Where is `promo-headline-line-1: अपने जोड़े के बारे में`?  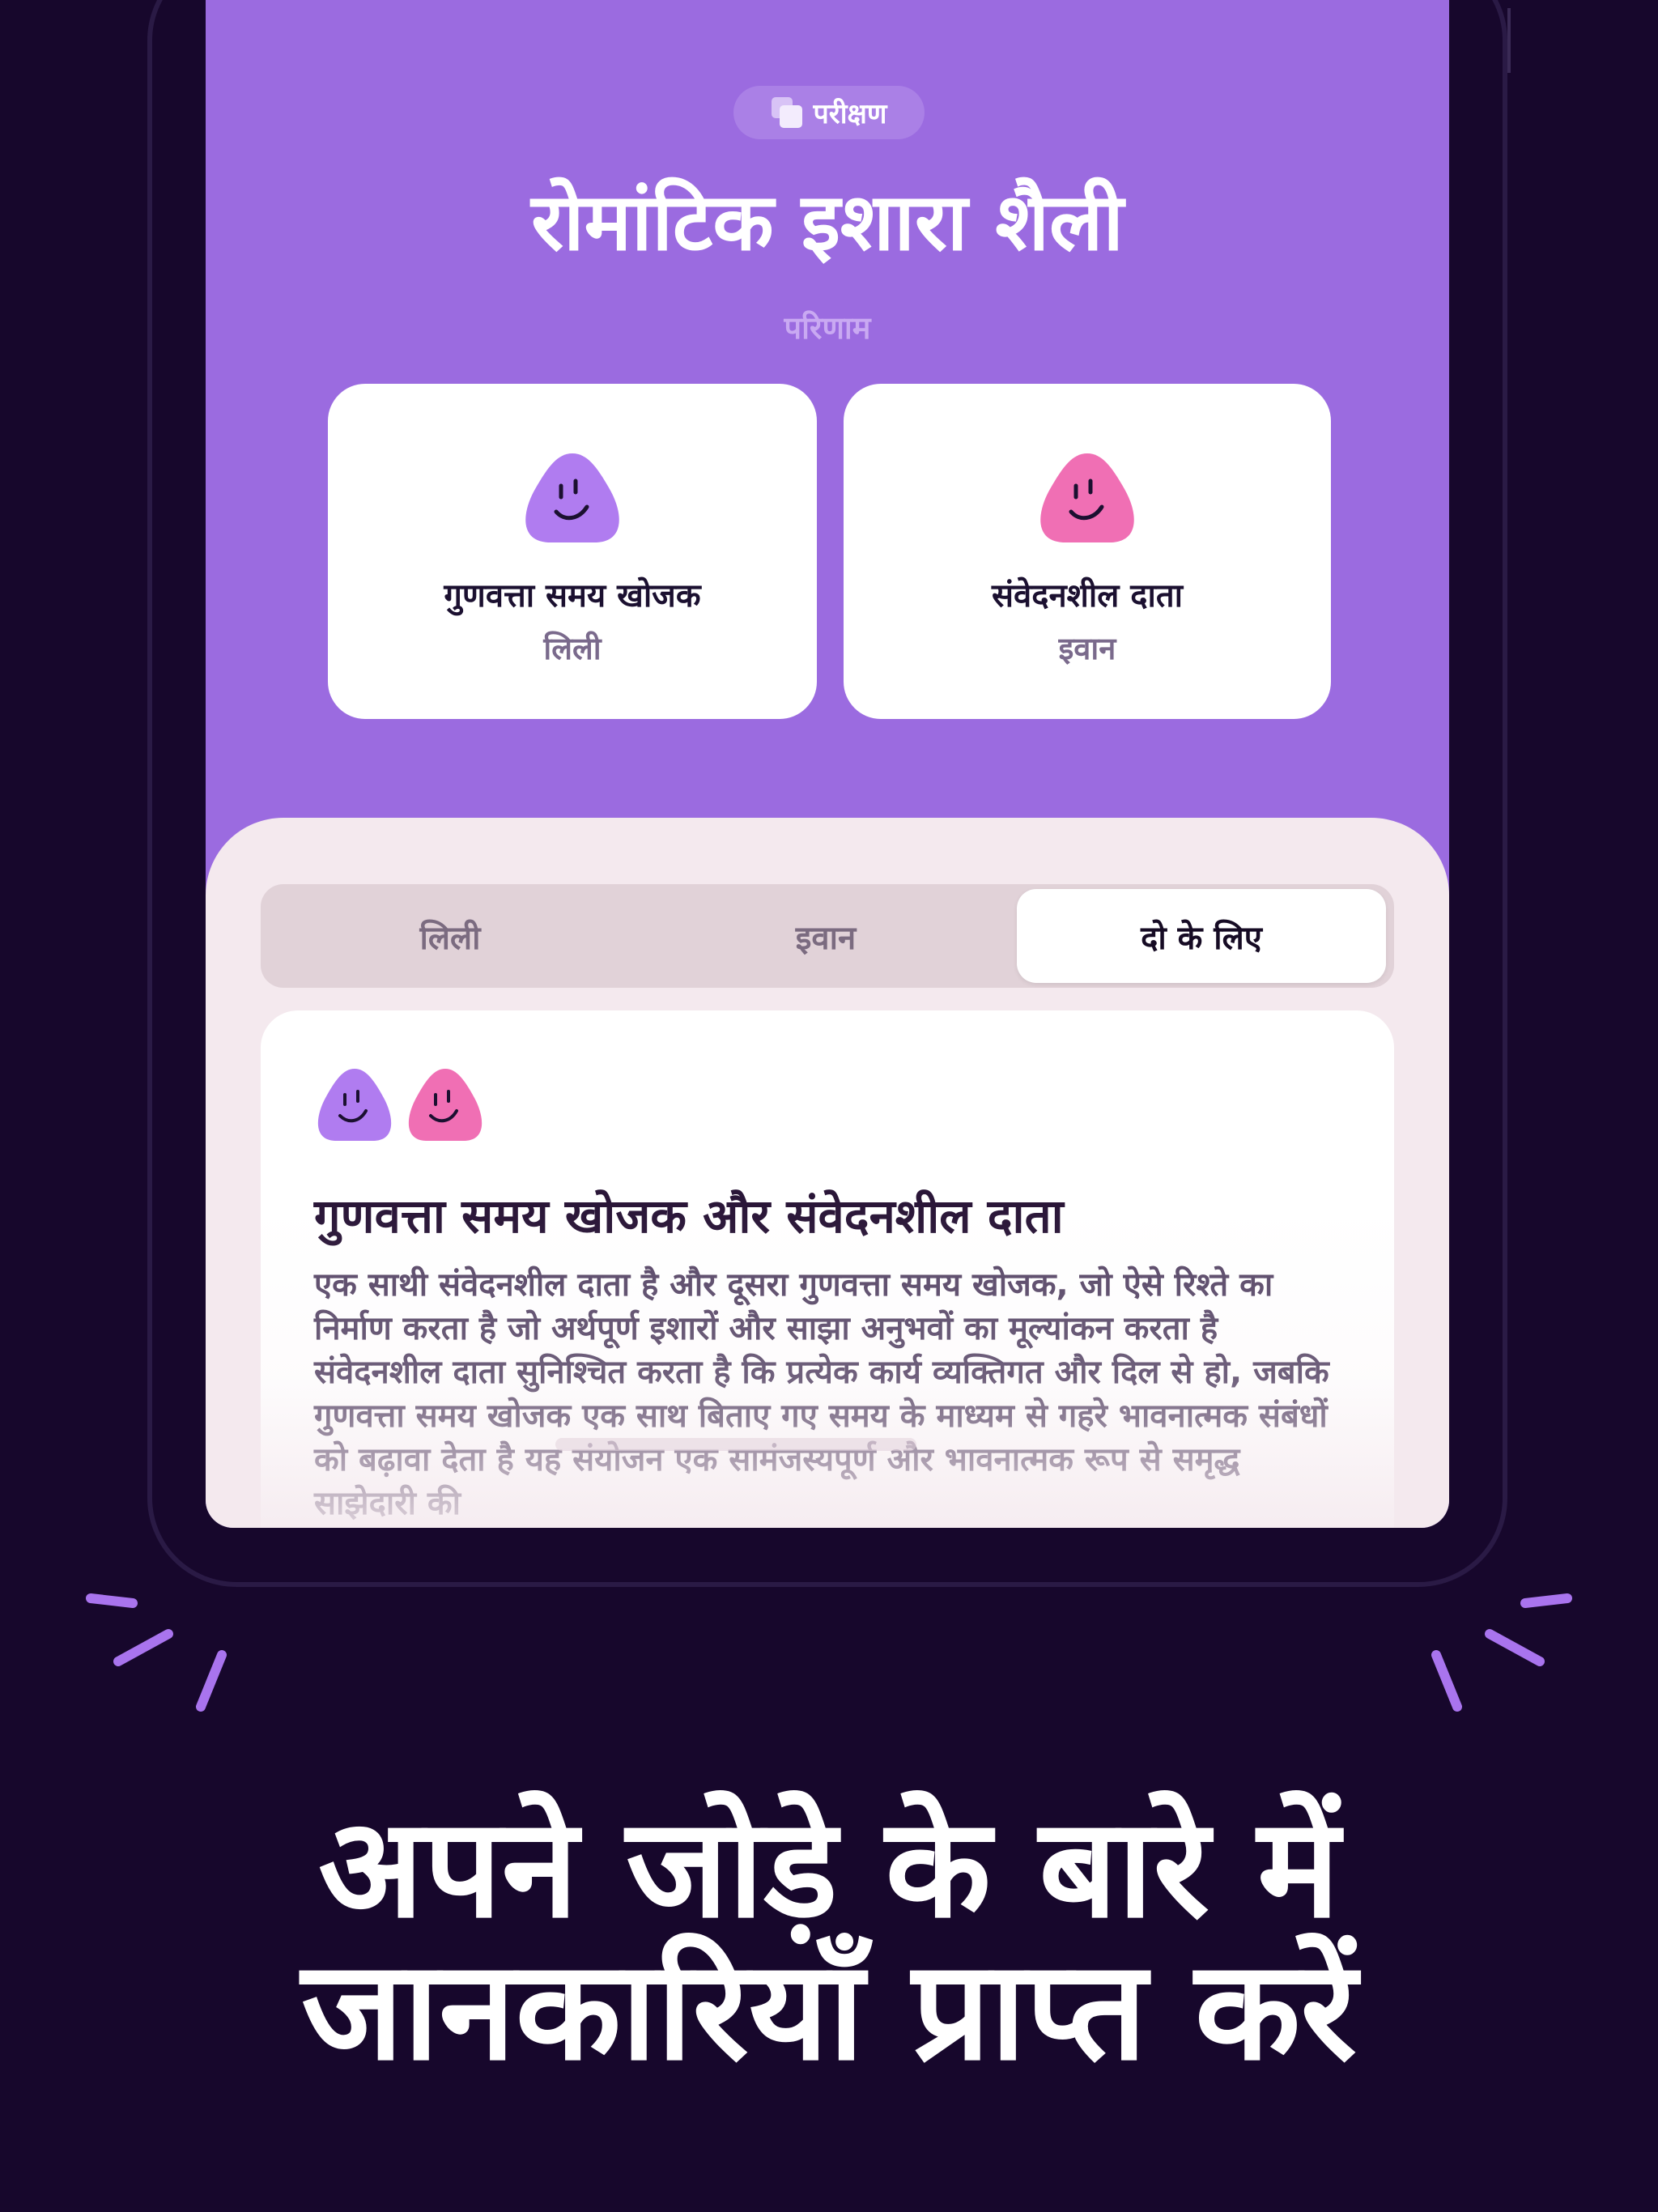 promo-headline-line-1: अपने जोड़े के बारे में is located at coordinates (829, 1869).